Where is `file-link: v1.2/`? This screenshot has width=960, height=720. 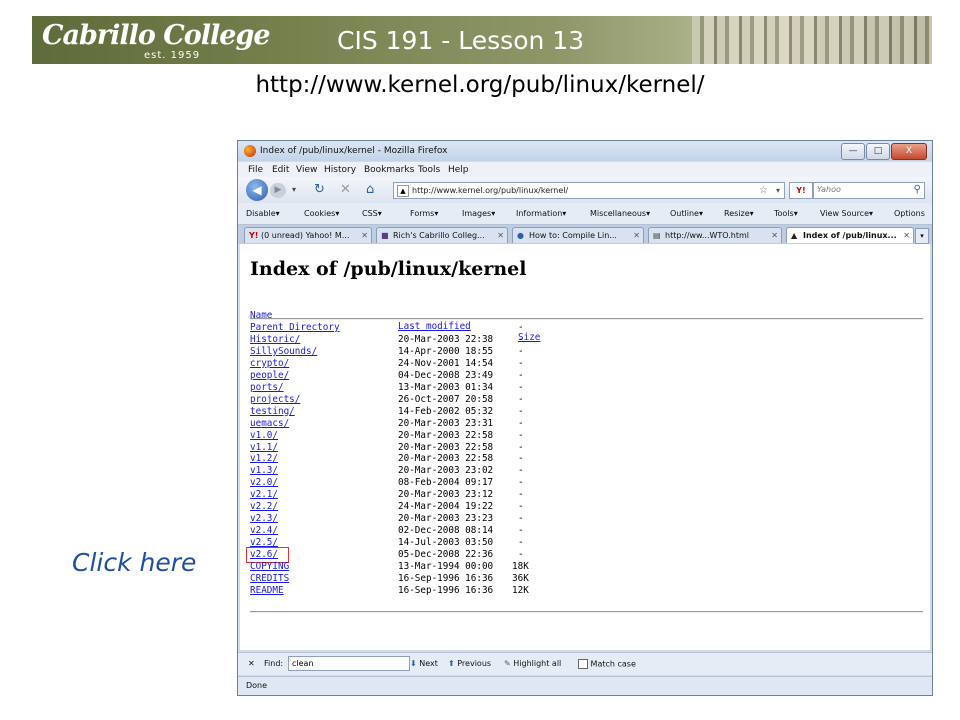
file-link: v1.2/ is located at coordinates (264, 458).